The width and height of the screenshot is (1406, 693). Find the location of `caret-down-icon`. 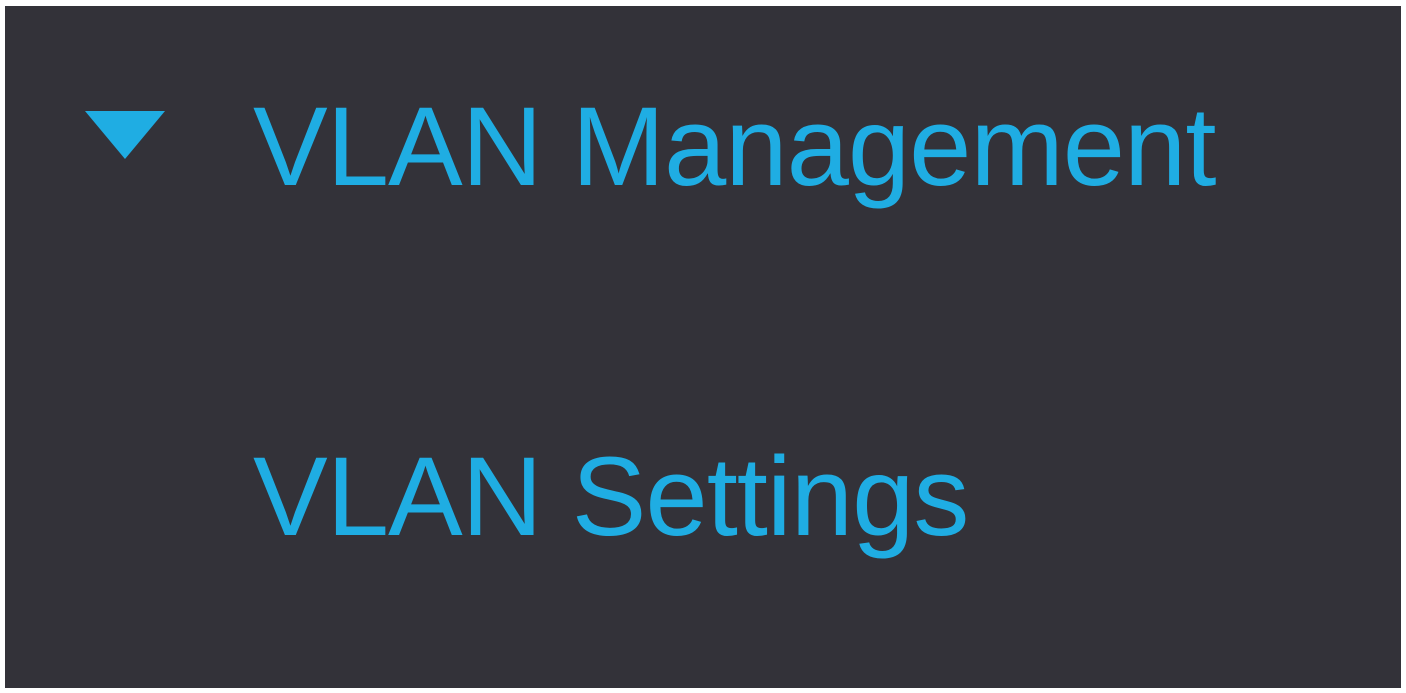

caret-down-icon is located at coordinates (125, 135).